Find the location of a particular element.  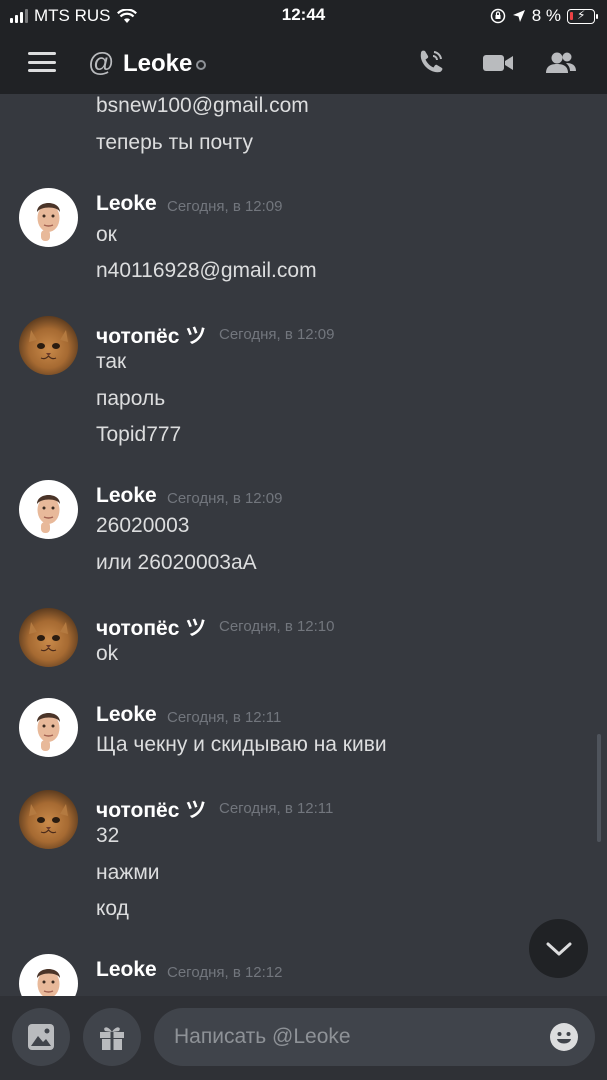

message-text: Topid777 is located at coordinates (139, 434).